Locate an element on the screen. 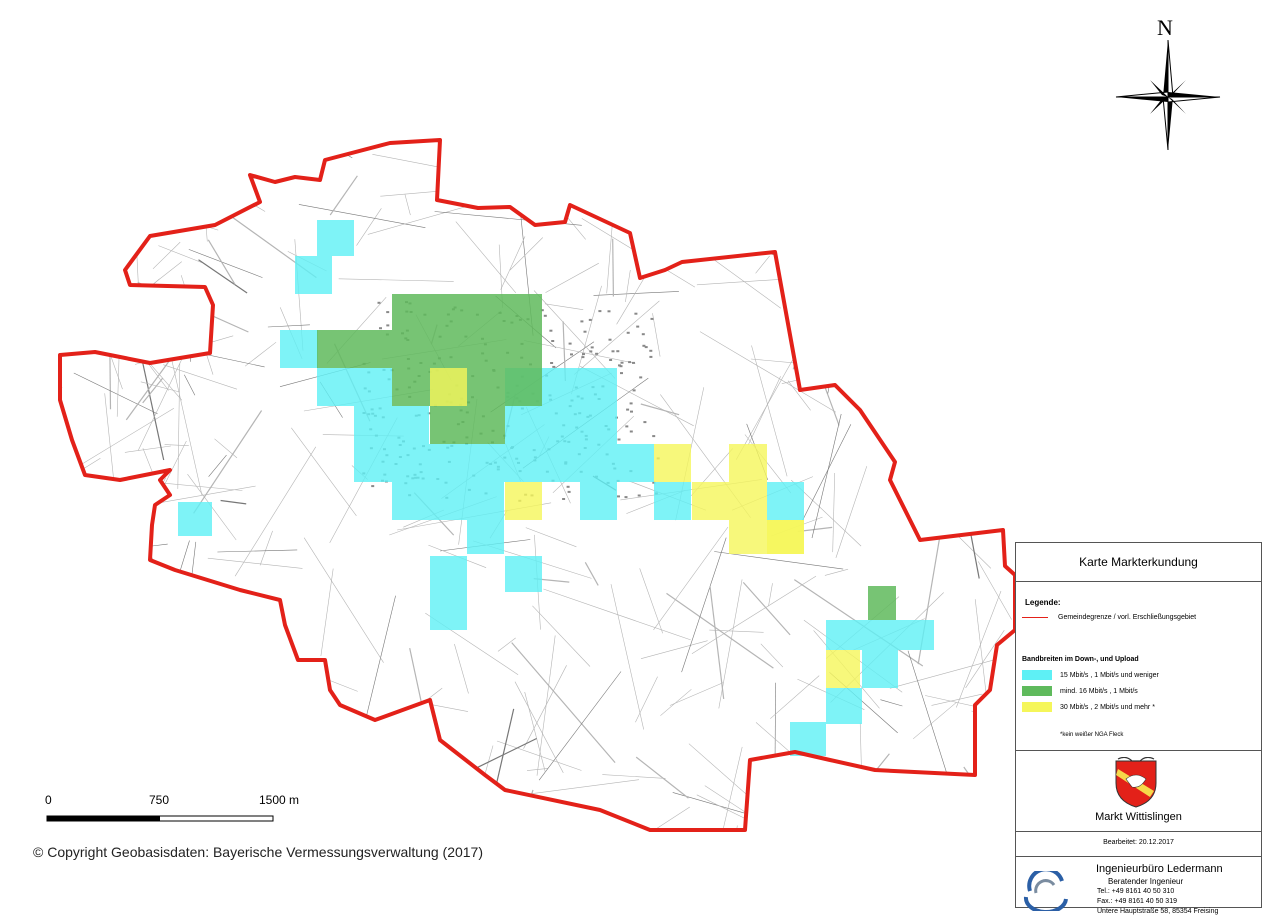 Image resolution: width=1279 pixels, height=917 pixels. north-arrow-icon is located at coordinates (1168, 95).